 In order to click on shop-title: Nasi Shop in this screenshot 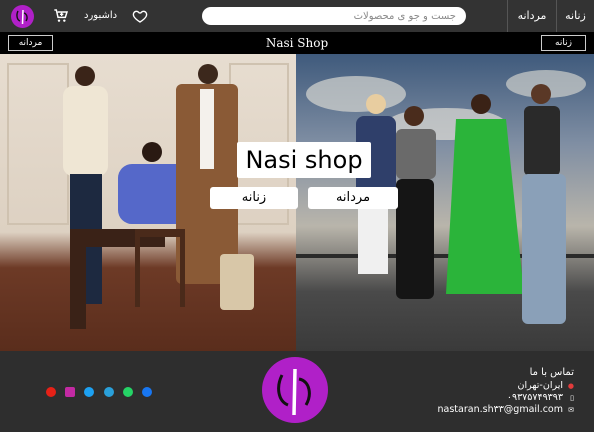, I will do `click(297, 43)`.